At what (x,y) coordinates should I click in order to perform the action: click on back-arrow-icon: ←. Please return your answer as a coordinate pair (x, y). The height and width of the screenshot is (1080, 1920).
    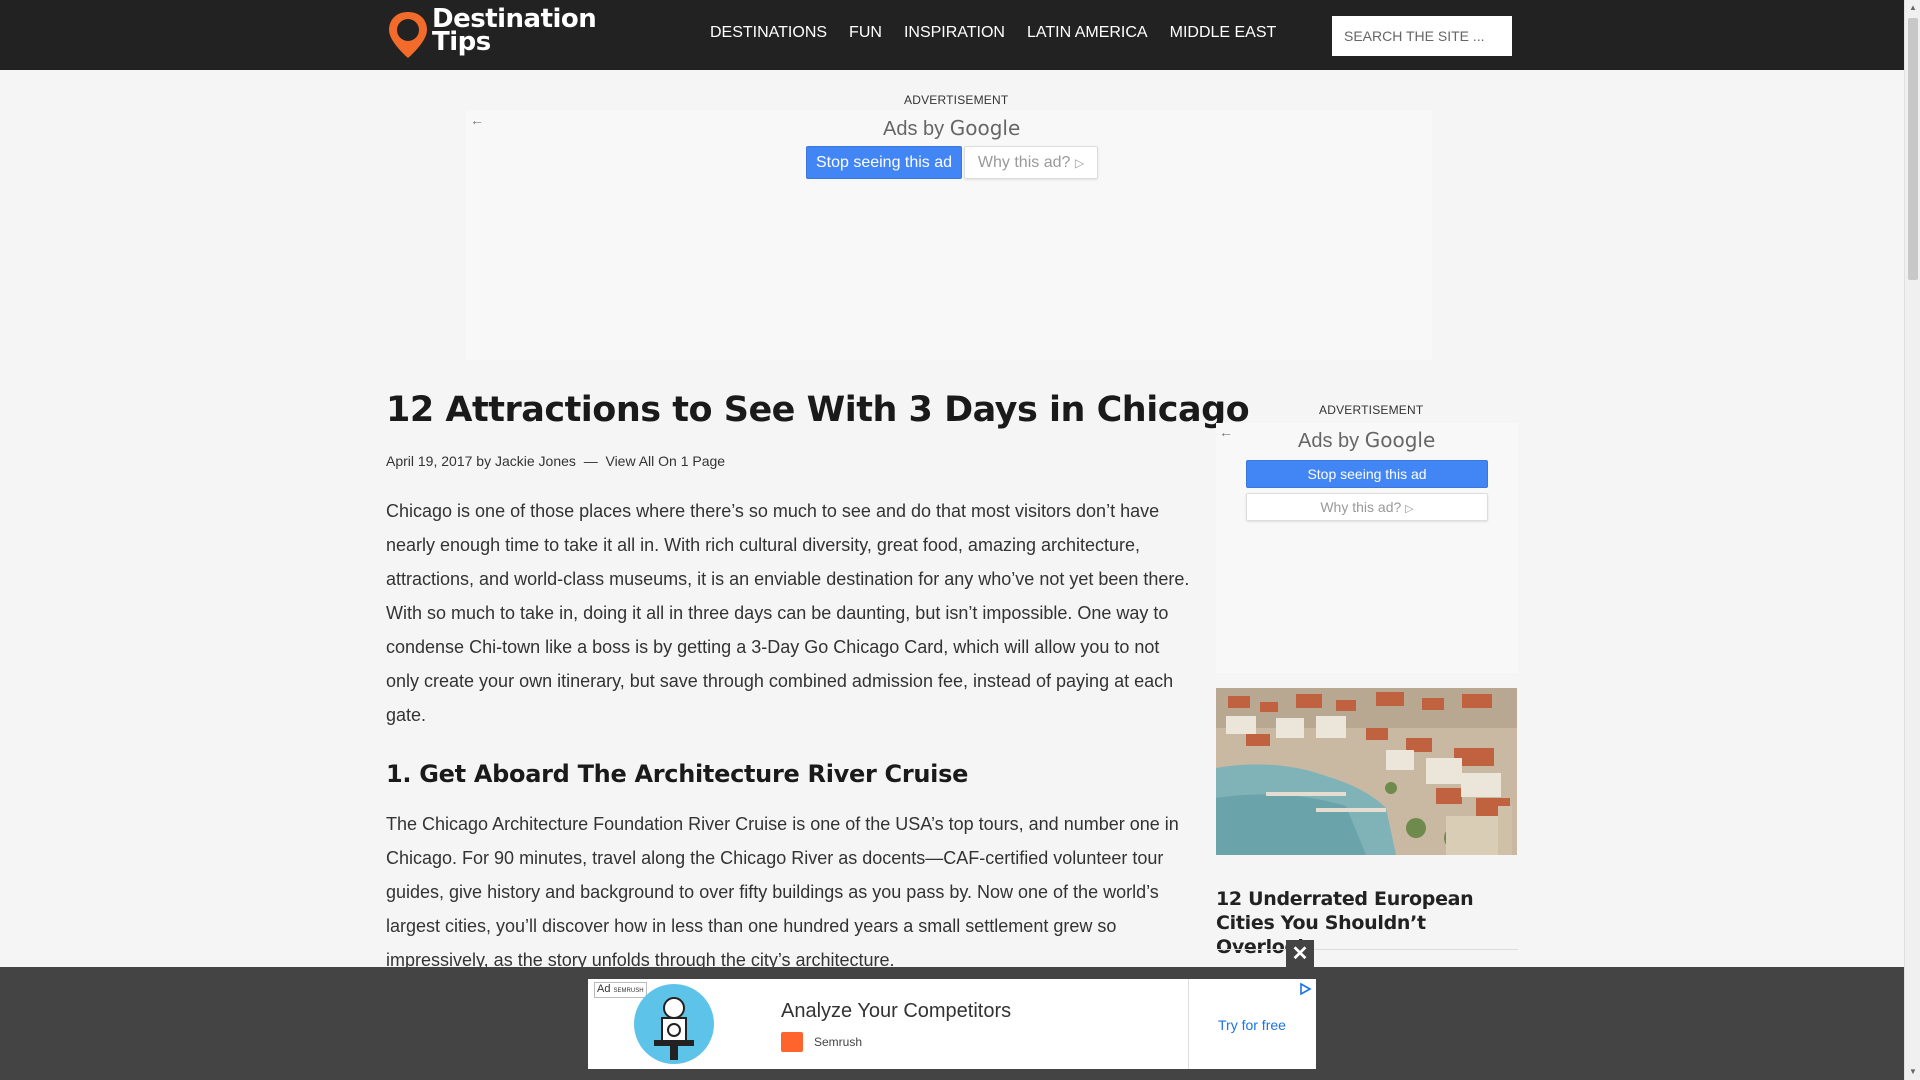
    Looking at the image, I should click on (477, 120).